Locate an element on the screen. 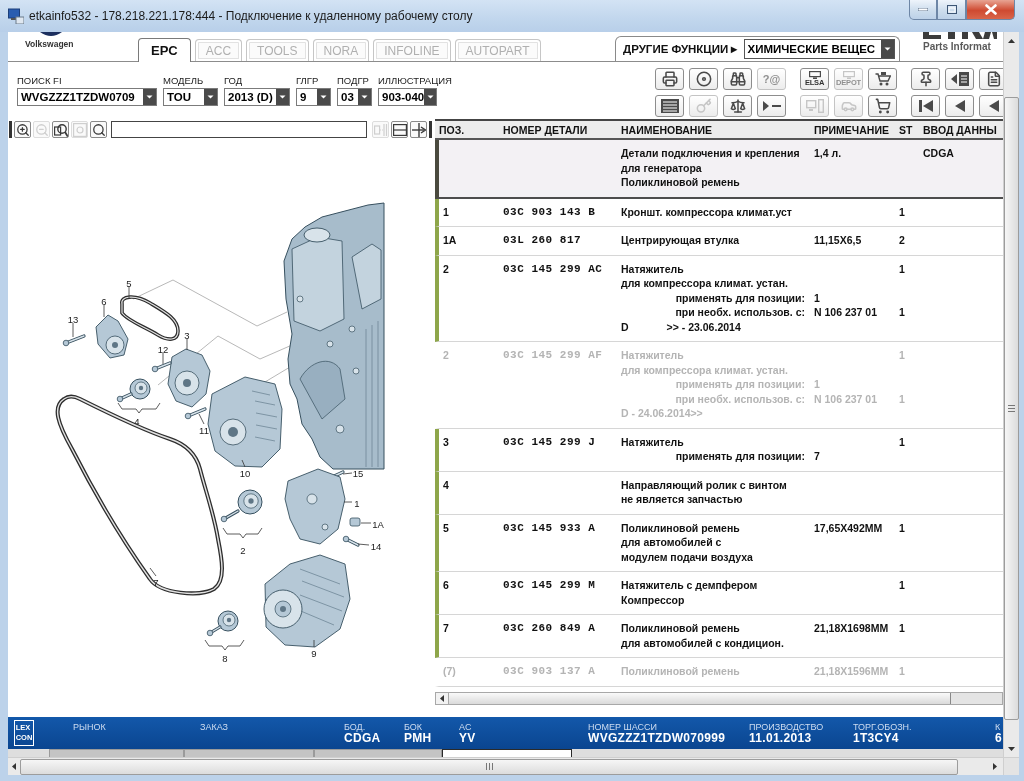 Image resolution: width=1024 pixels, height=781 pixels. column-header: НАИМЕНОВАНИЕ is located at coordinates (666, 129).